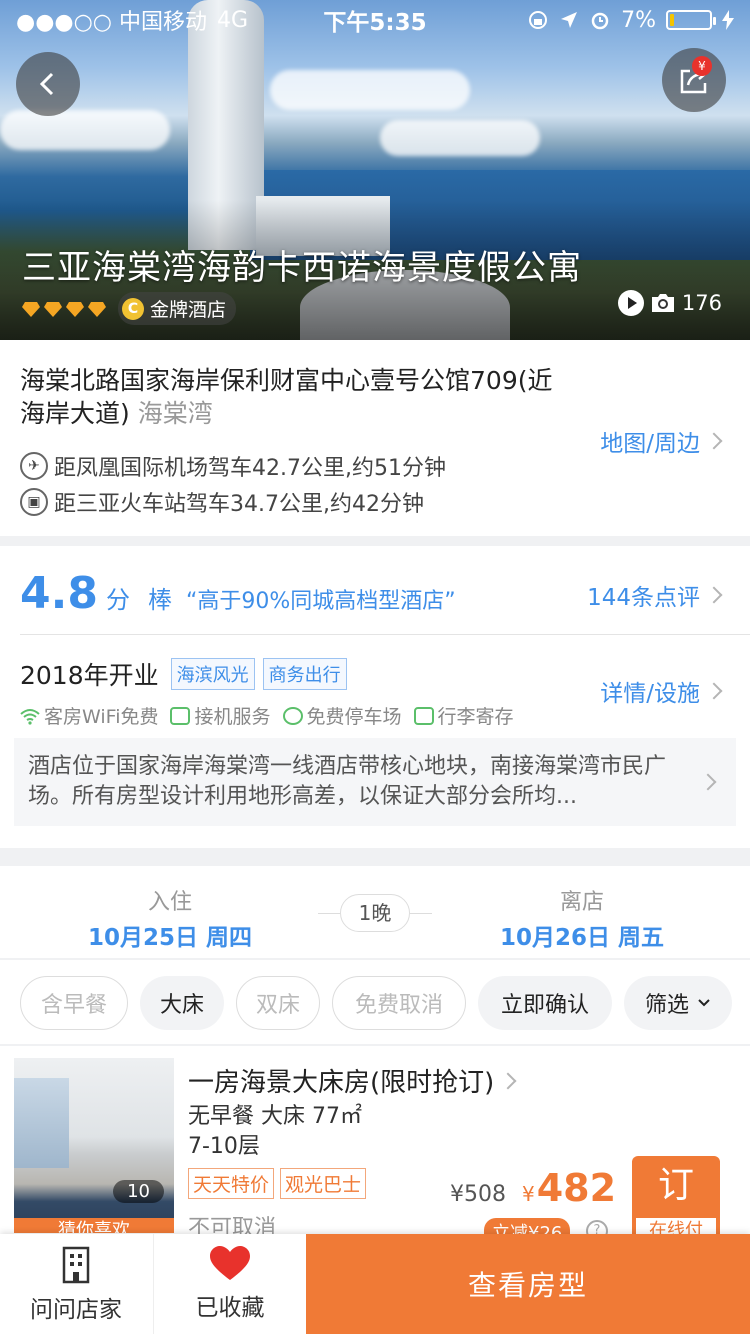  Describe the element at coordinates (478, 1194) in the screenshot. I see `original-price: ¥508` at that location.